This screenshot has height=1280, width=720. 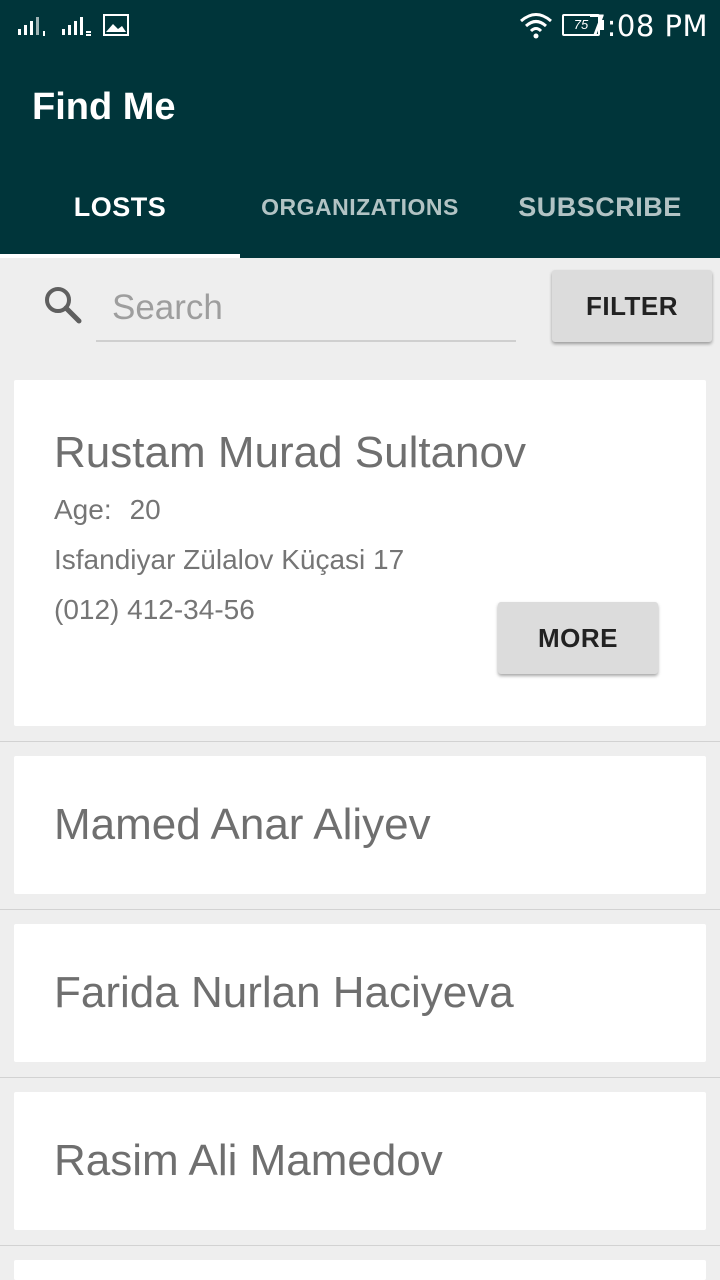 I want to click on app-title: Find Me, so click(x=104, y=107).